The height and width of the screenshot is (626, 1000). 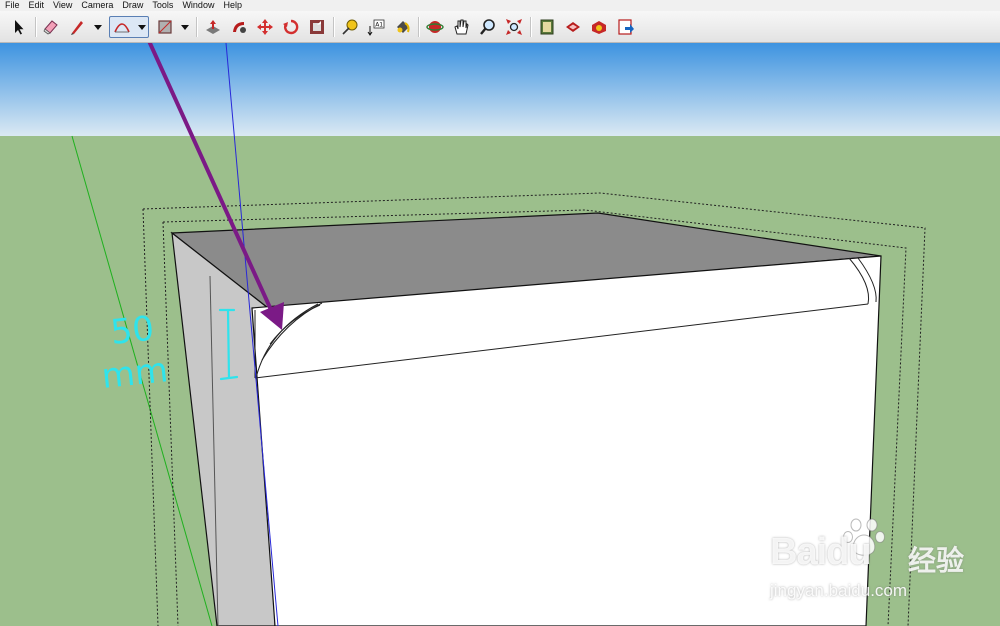 I want to click on push-pull-tool-button, so click(x=213, y=27).